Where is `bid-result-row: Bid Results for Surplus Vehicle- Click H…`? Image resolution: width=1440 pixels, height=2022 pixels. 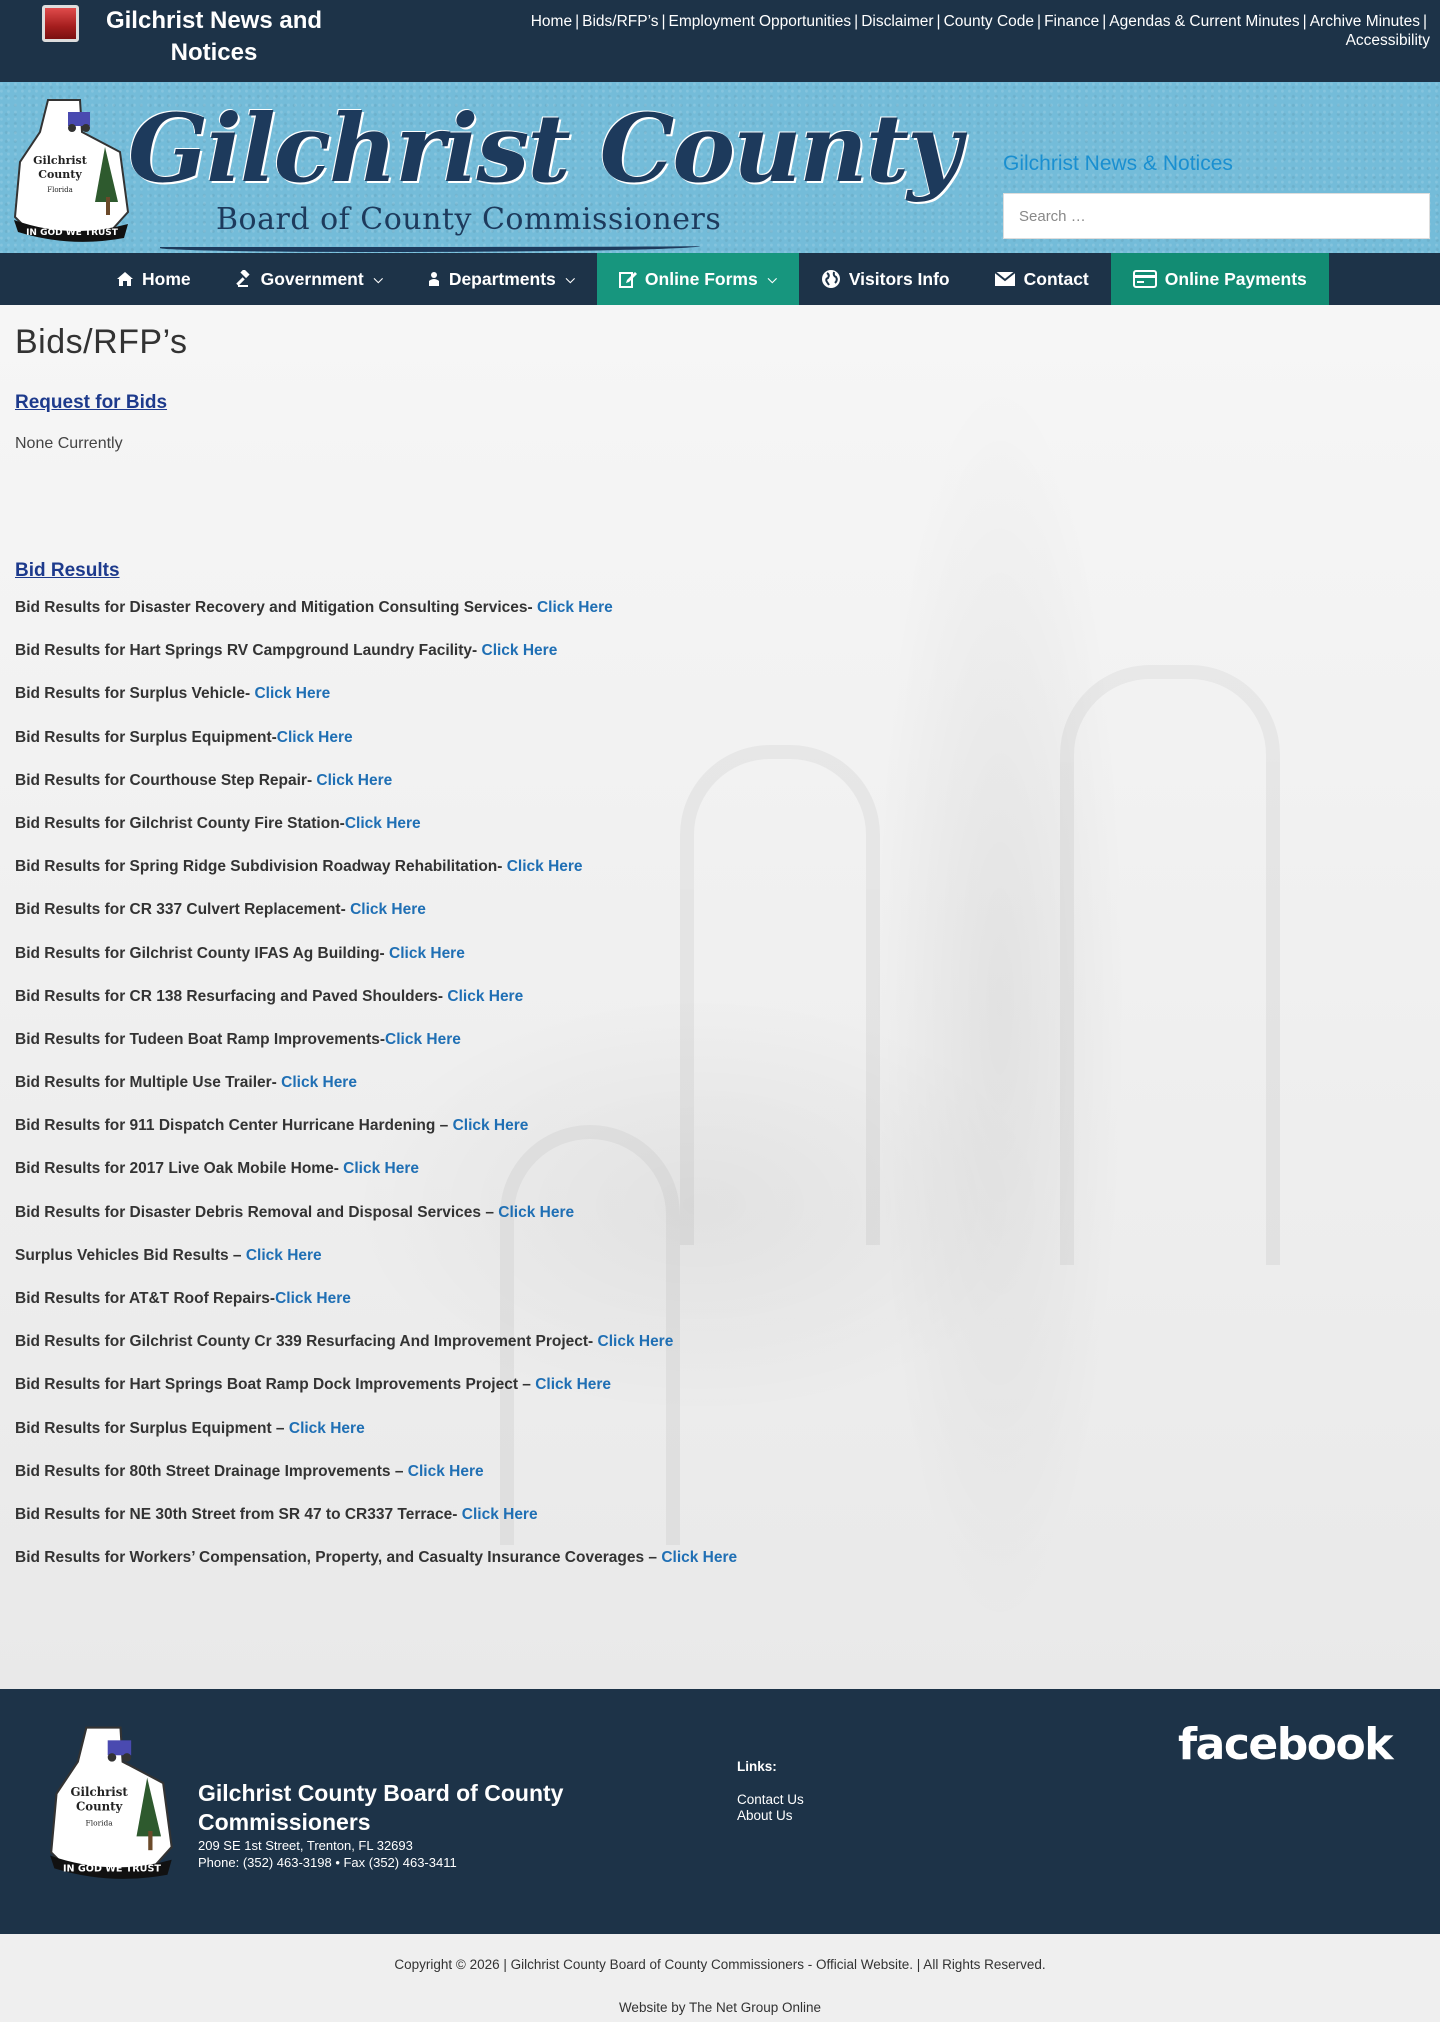
bid-result-row: Bid Results for Surplus Vehicle- Click H… is located at coordinates (720, 703).